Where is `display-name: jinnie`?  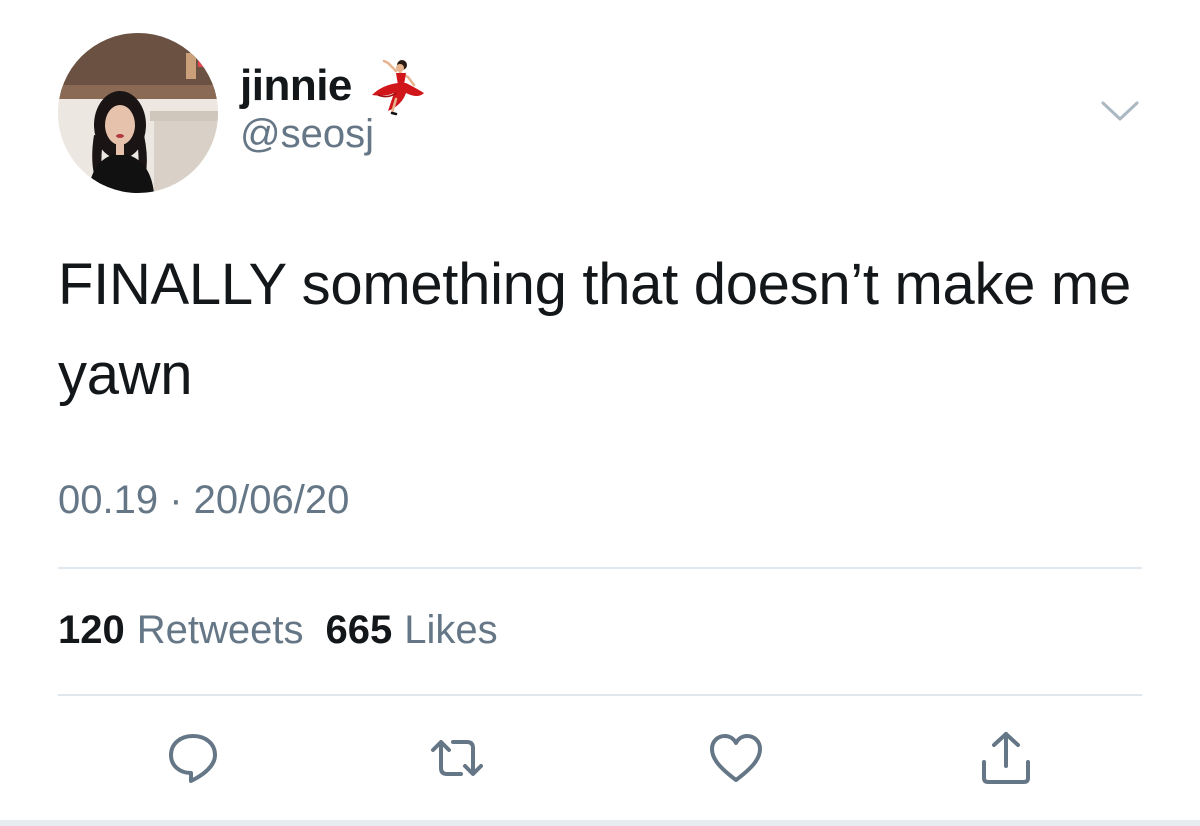
display-name: jinnie is located at coordinates (296, 86).